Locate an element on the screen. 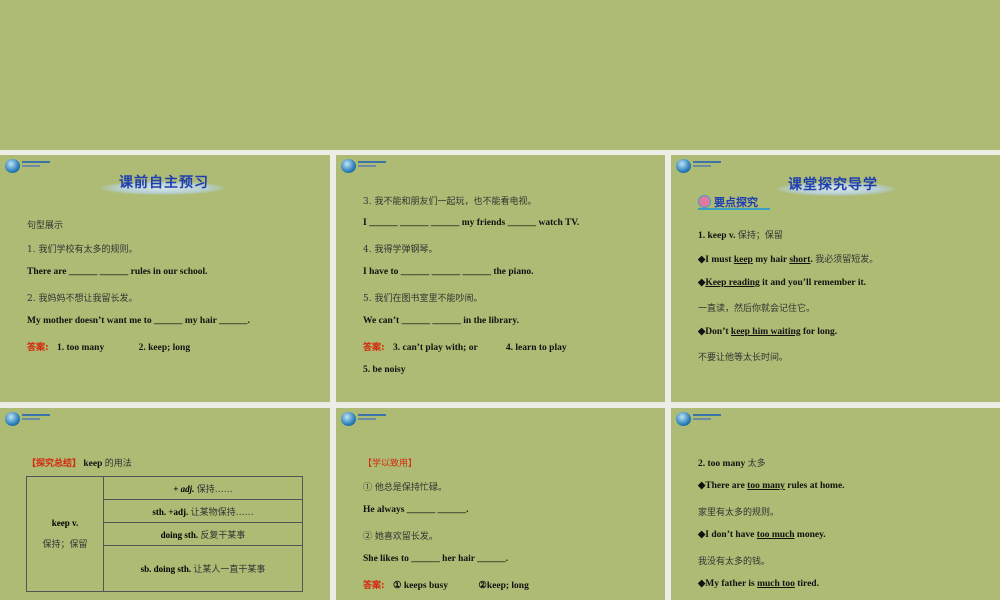  translation: 我必须留短发。 is located at coordinates (847, 260).